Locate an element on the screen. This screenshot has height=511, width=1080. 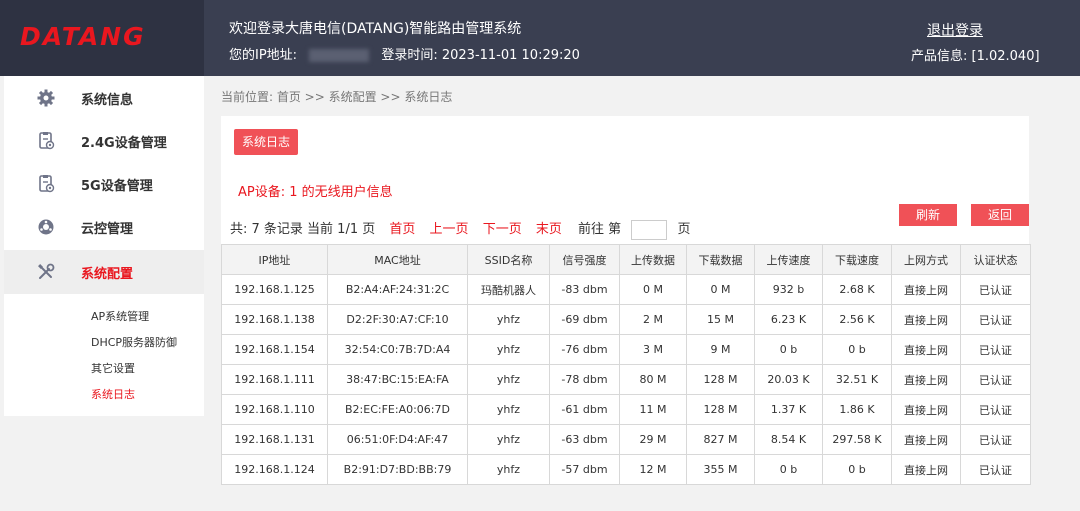
table-cell: 15 M is located at coordinates (720, 319).